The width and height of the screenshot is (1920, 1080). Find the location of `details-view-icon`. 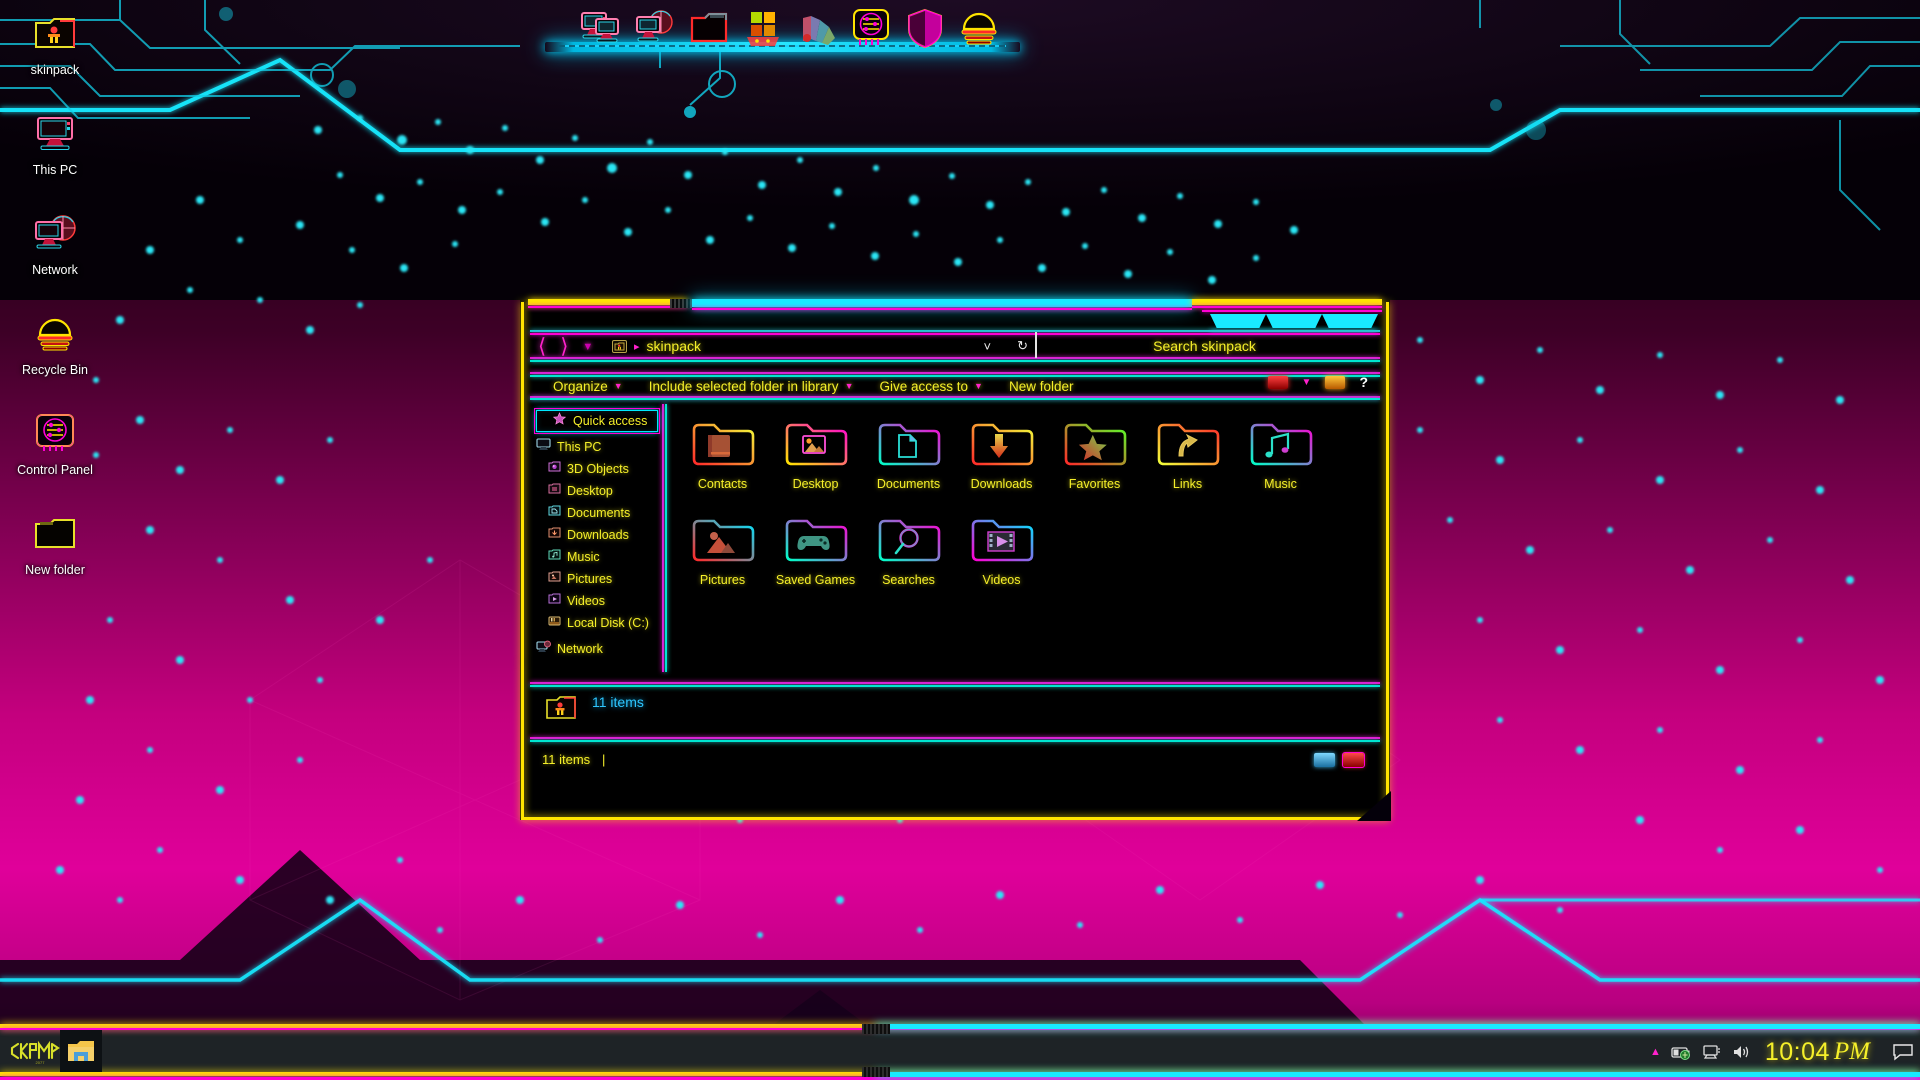

details-view-icon is located at coordinates (1324, 760).